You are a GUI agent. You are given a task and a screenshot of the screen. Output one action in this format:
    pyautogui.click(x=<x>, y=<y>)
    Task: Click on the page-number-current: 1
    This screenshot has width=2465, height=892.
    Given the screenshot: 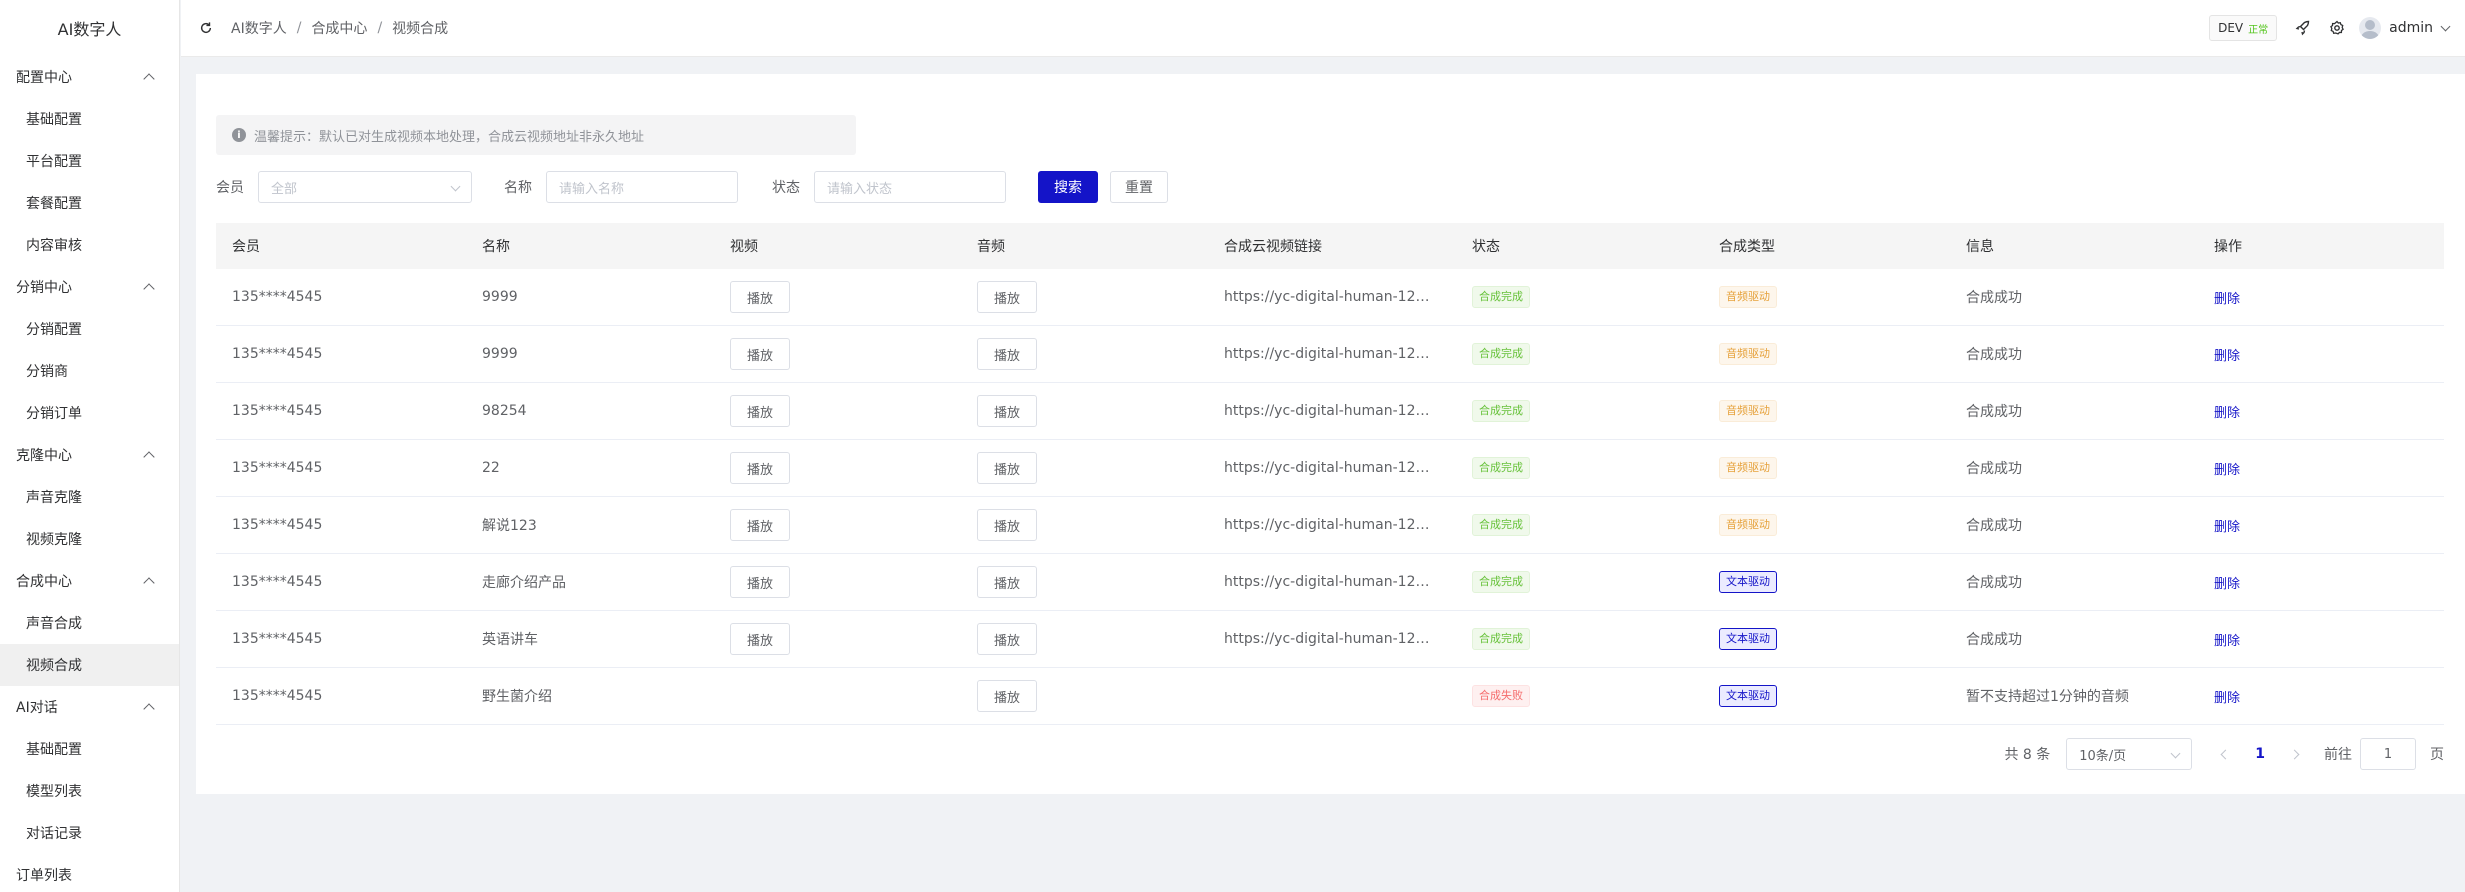 What is the action you would take?
    pyautogui.click(x=2260, y=754)
    